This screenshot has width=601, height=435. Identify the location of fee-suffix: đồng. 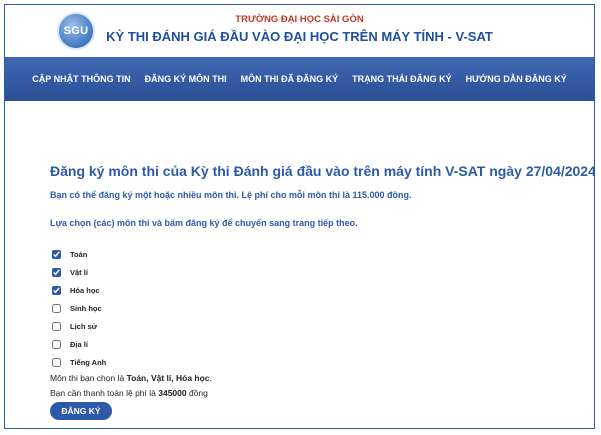
(197, 393).